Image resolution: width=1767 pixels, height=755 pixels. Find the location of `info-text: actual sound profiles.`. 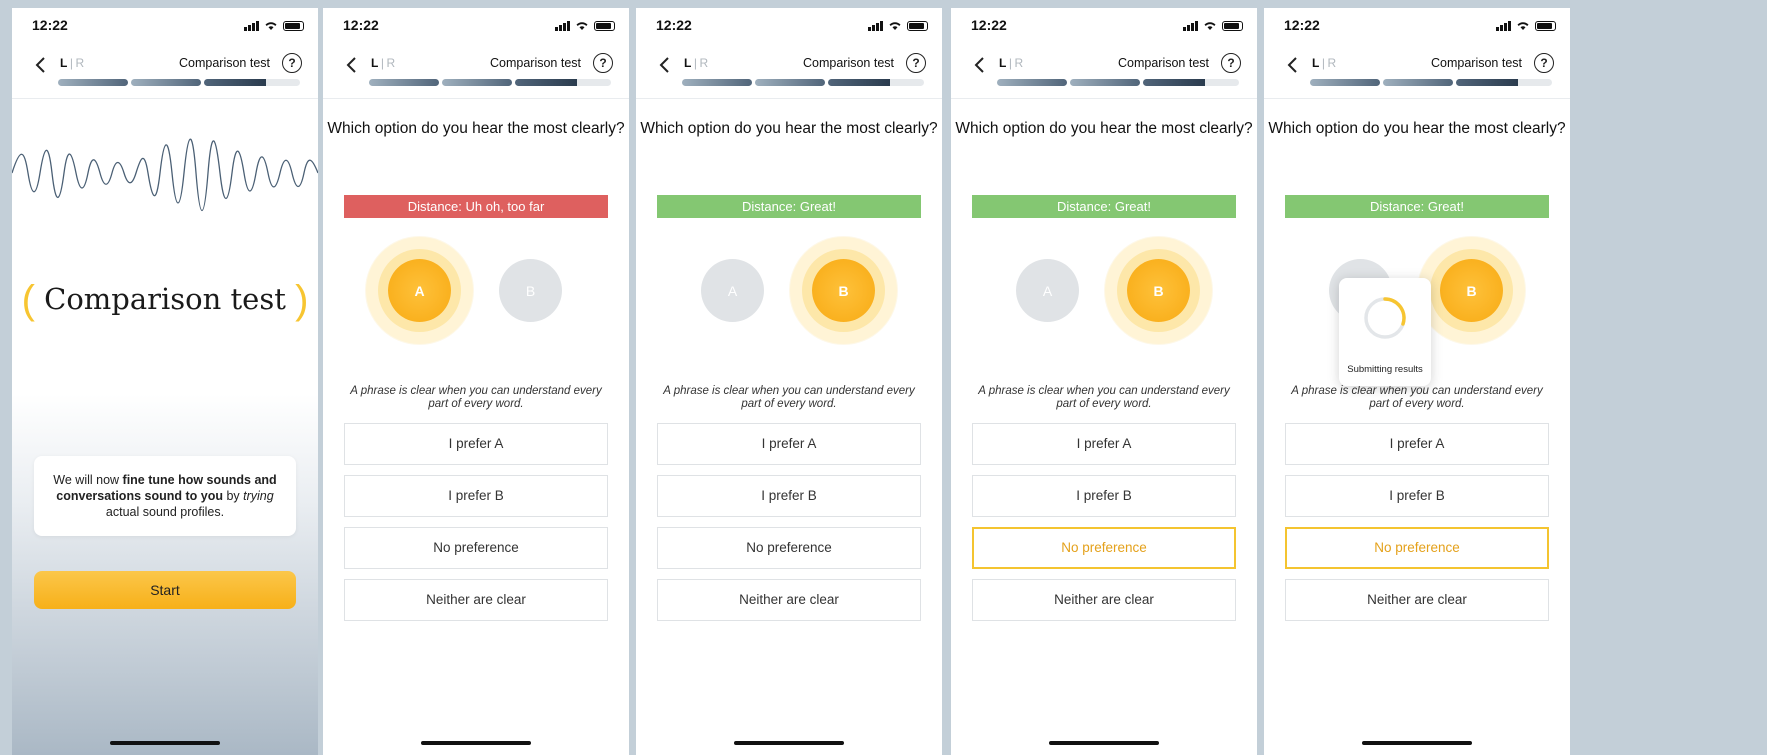

info-text: actual sound profiles. is located at coordinates (165, 512).